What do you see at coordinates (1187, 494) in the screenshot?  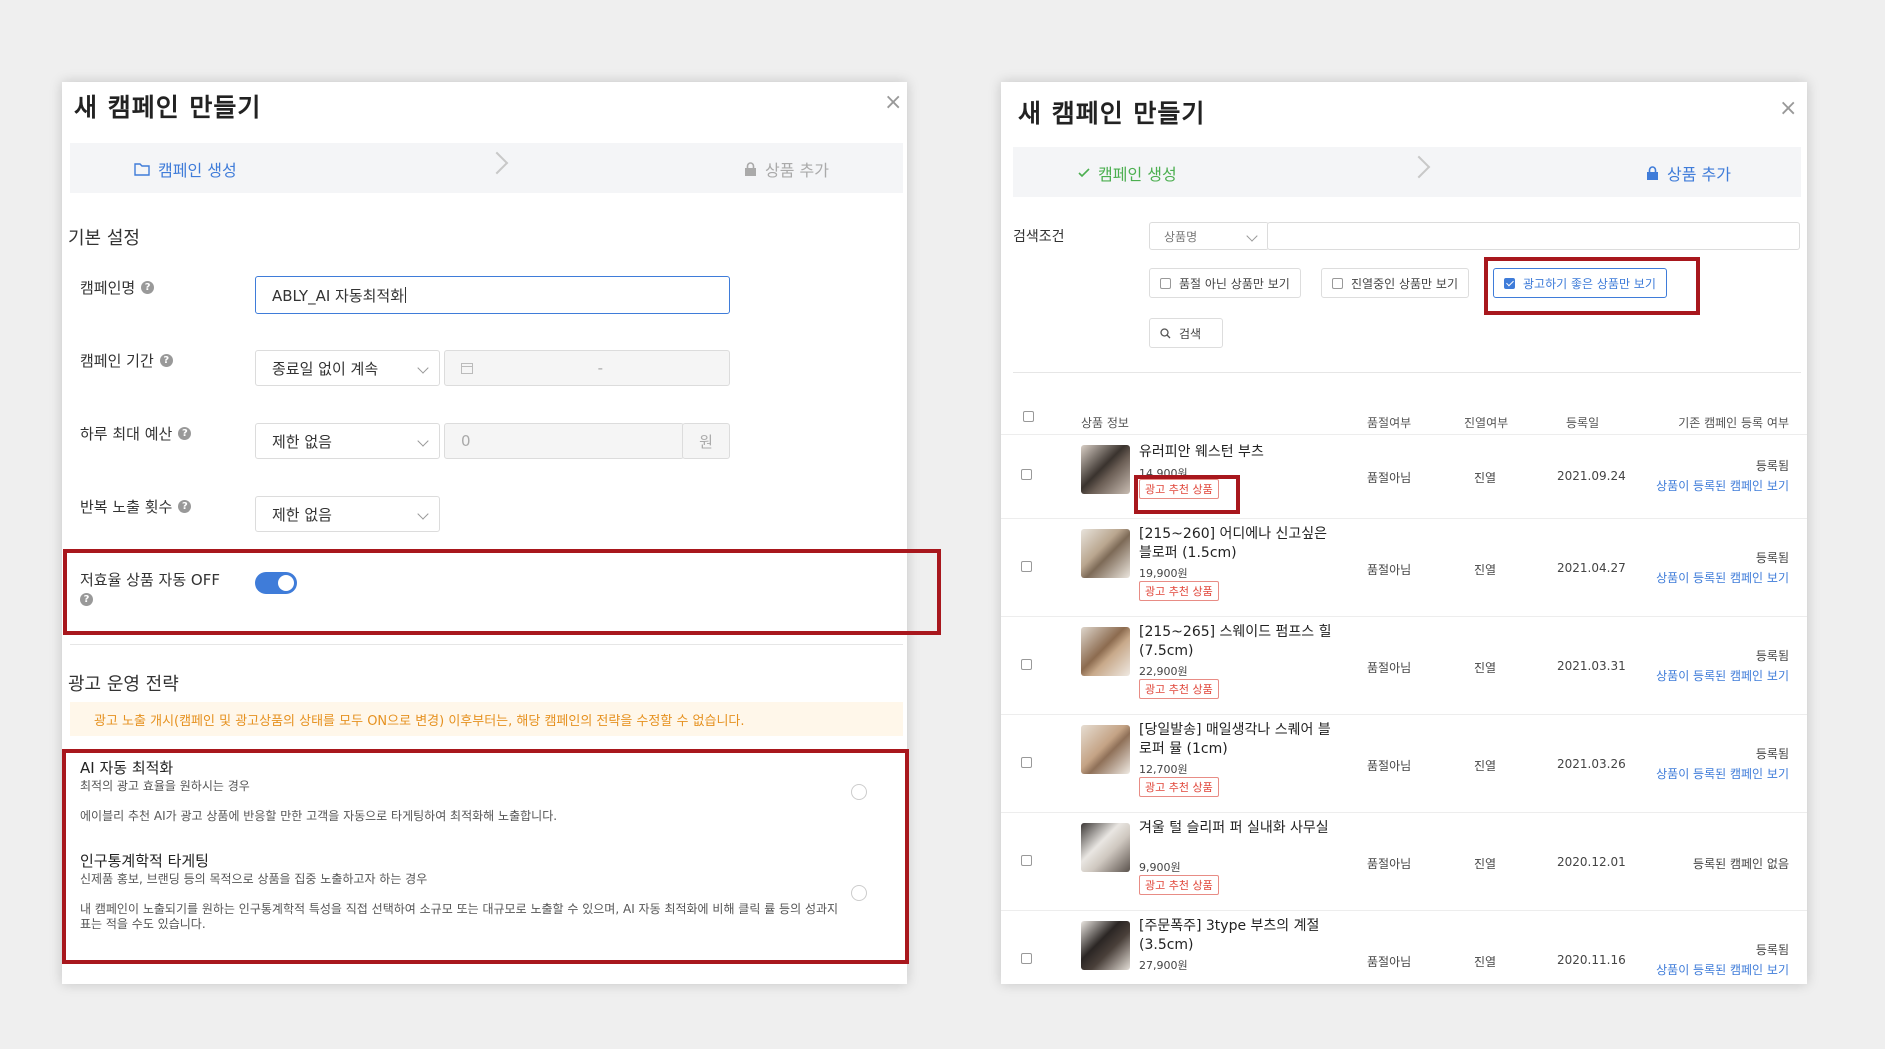 I see `highlight-box-badge` at bounding box center [1187, 494].